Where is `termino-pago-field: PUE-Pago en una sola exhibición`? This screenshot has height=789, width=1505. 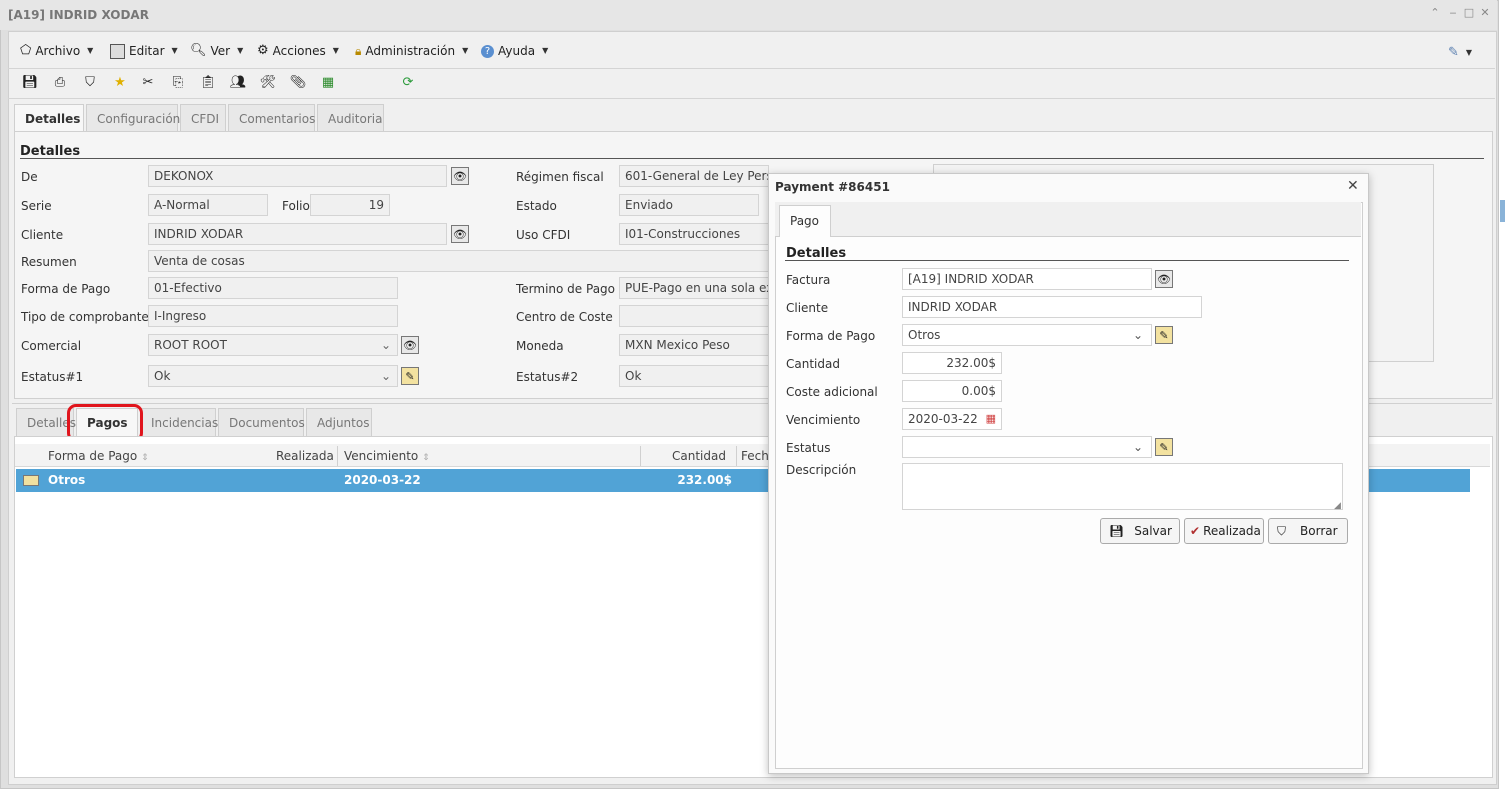 termino-pago-field: PUE-Pago en una sola exhibición is located at coordinates (694, 288).